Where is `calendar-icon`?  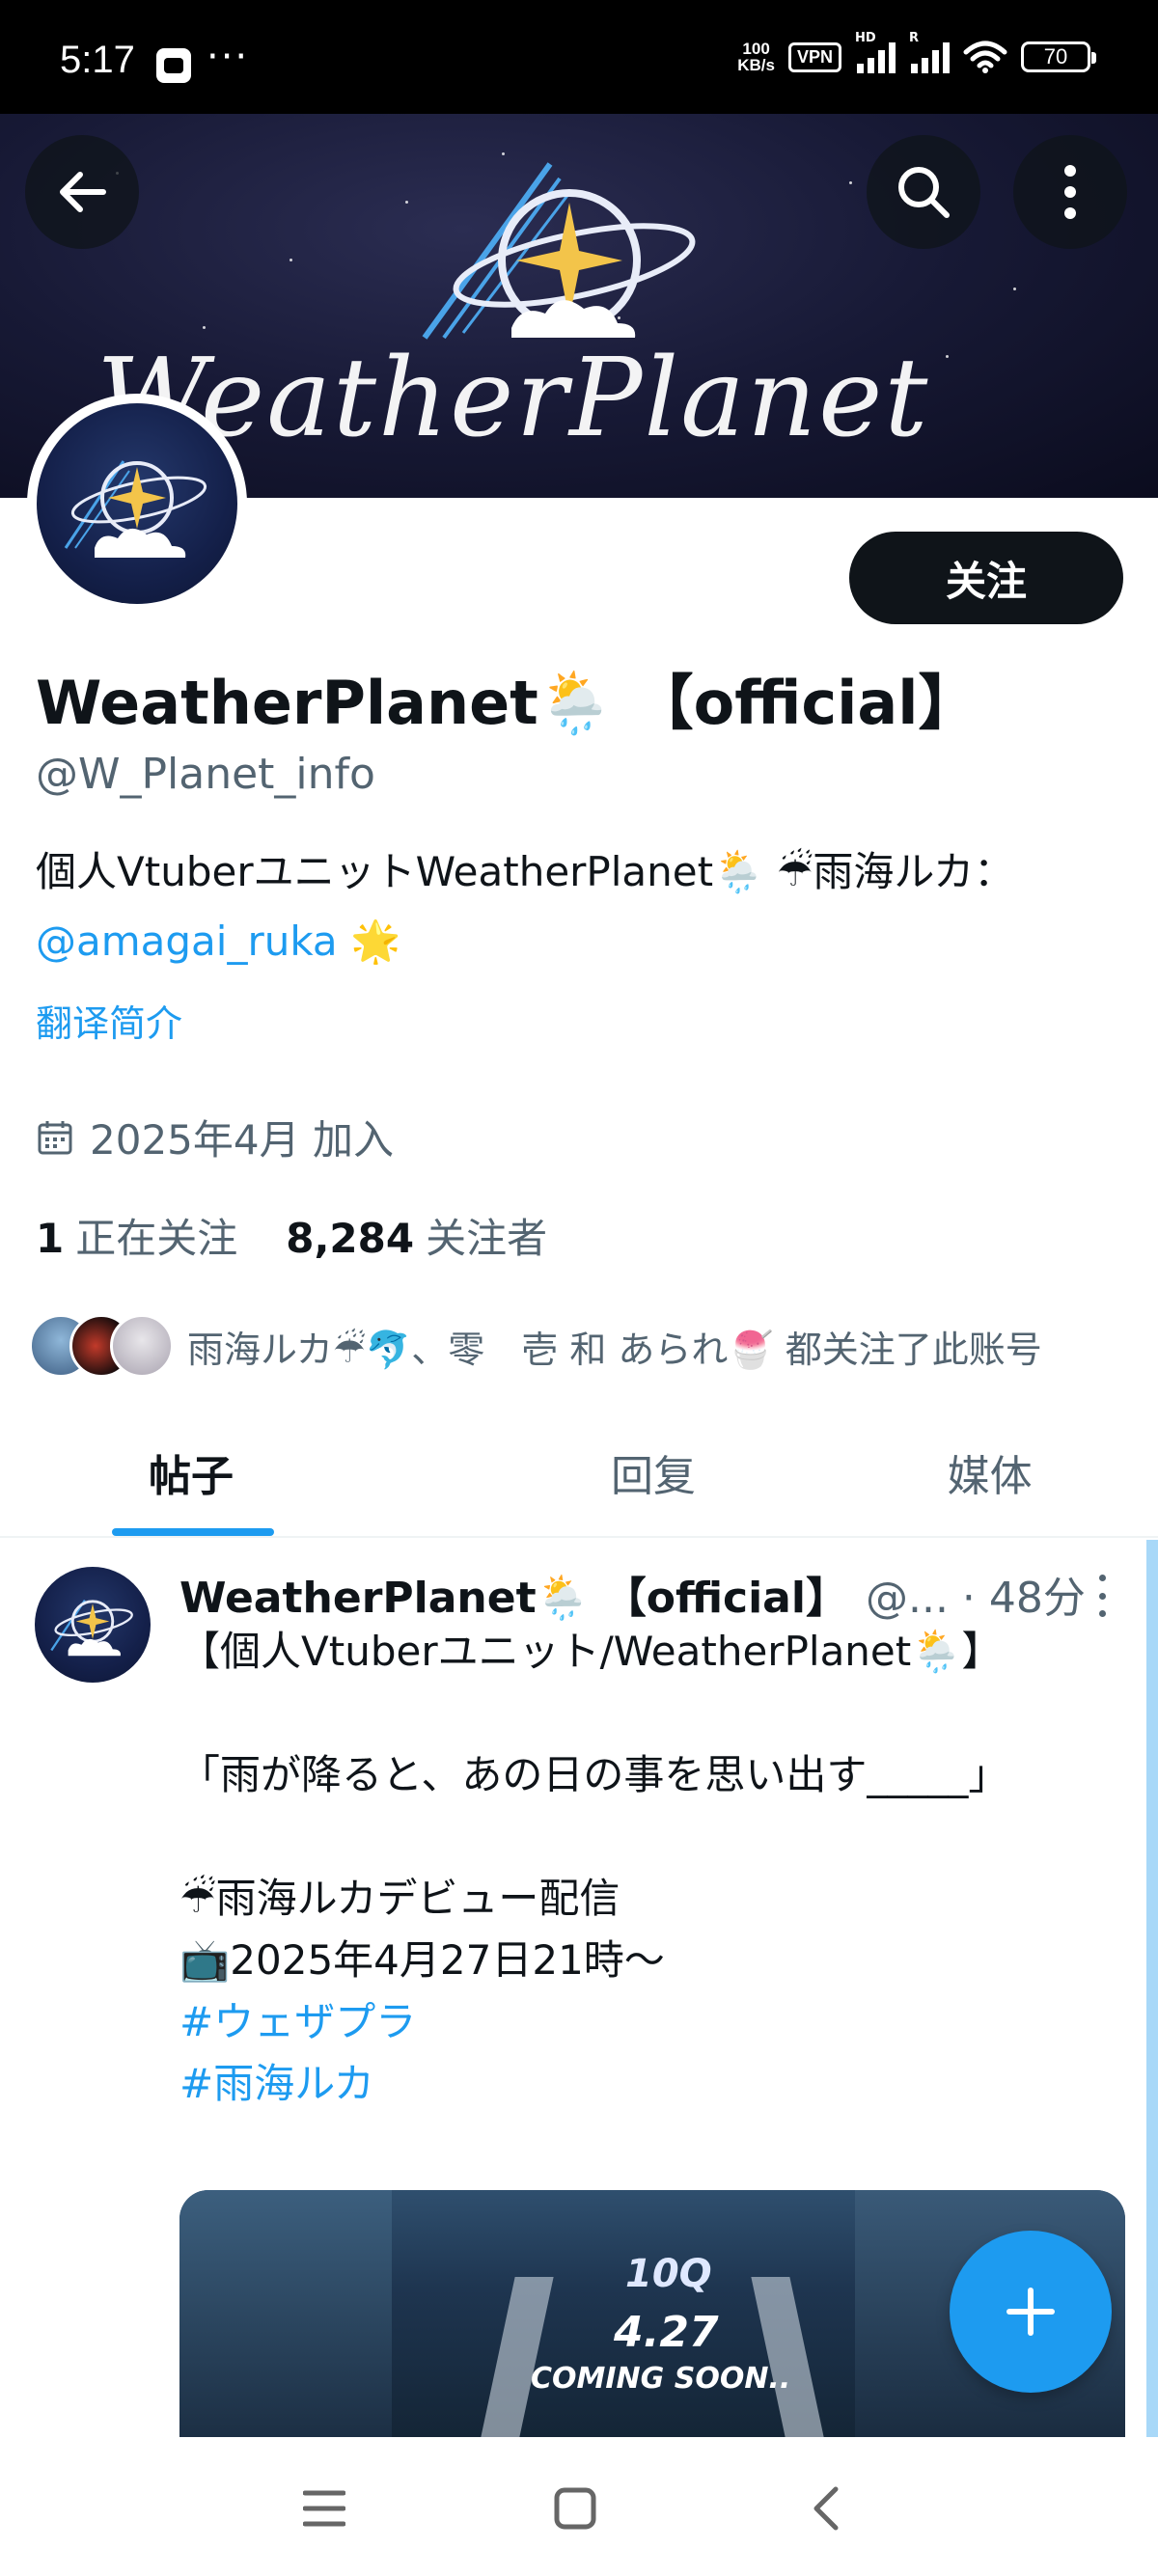
calendar-icon is located at coordinates (55, 1137).